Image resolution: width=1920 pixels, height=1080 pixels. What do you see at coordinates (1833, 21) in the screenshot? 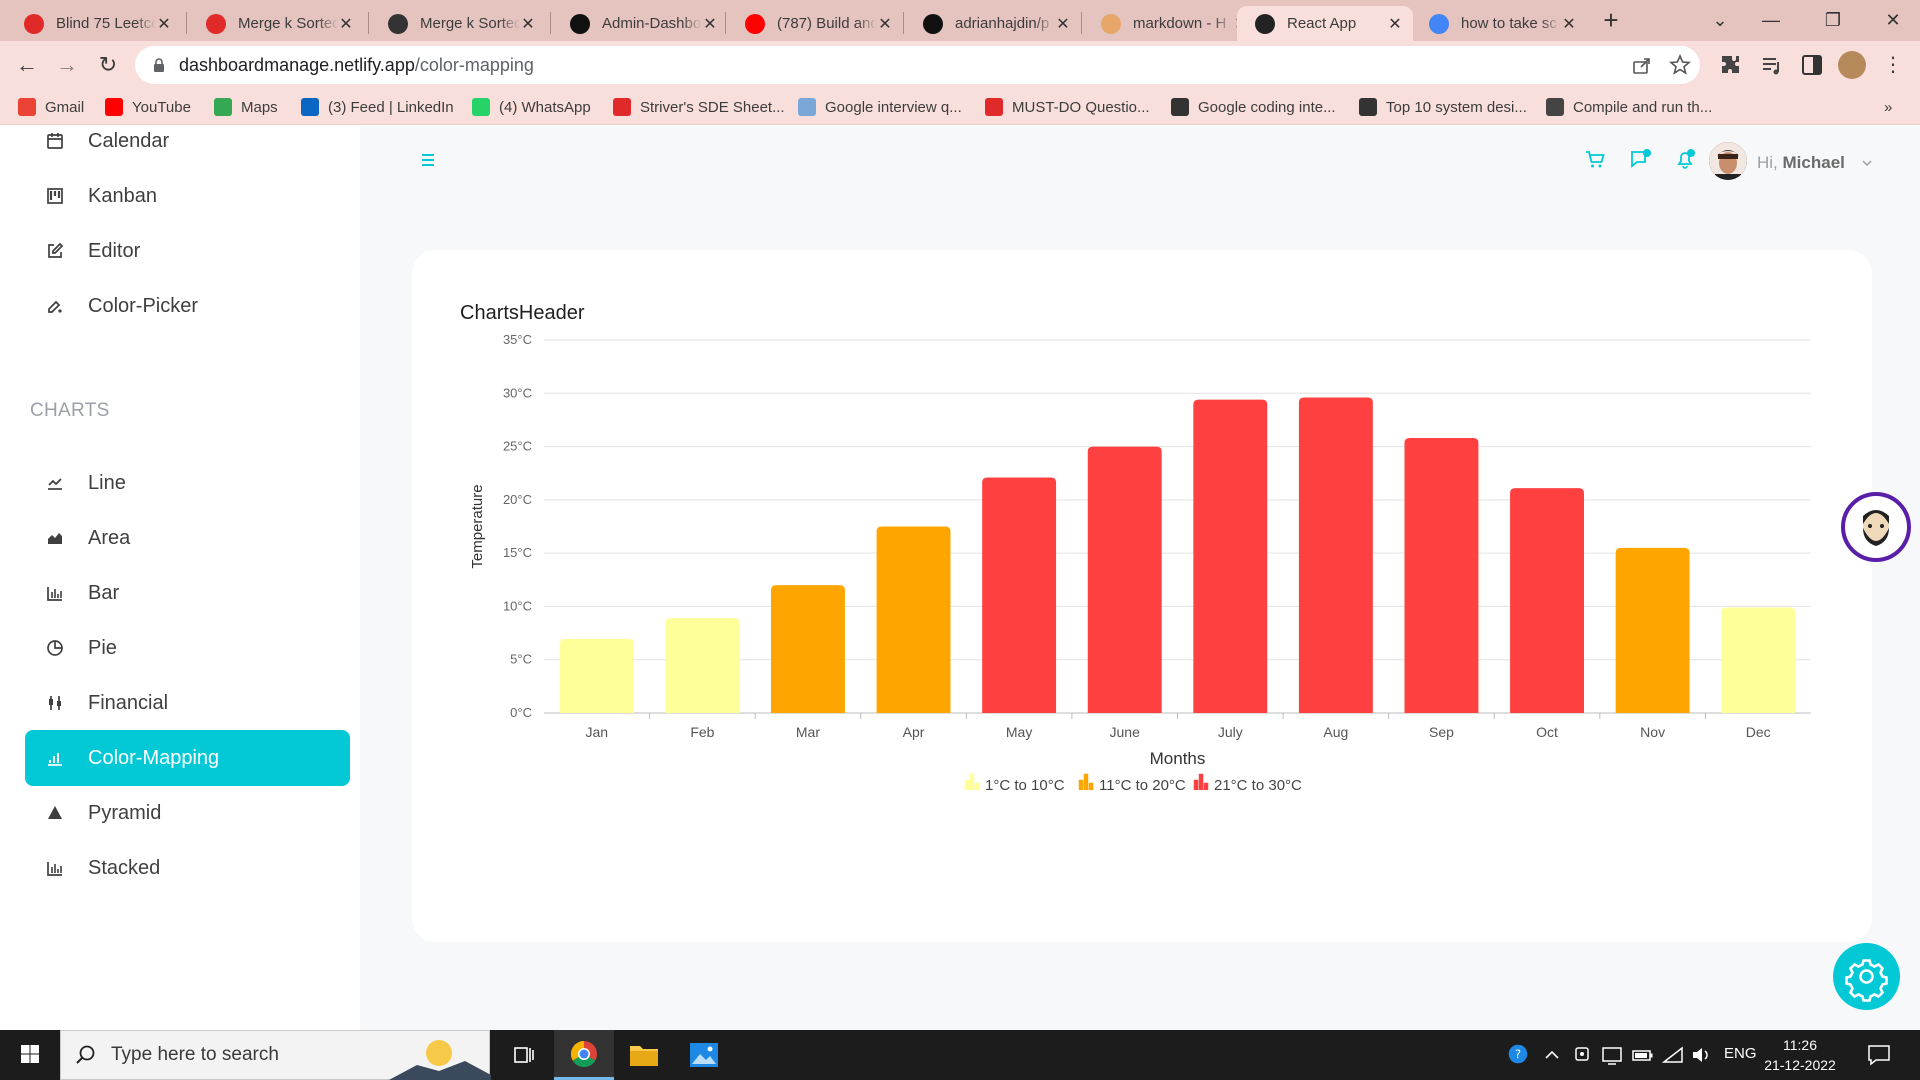
I see `maximize-icon: ❐` at bounding box center [1833, 21].